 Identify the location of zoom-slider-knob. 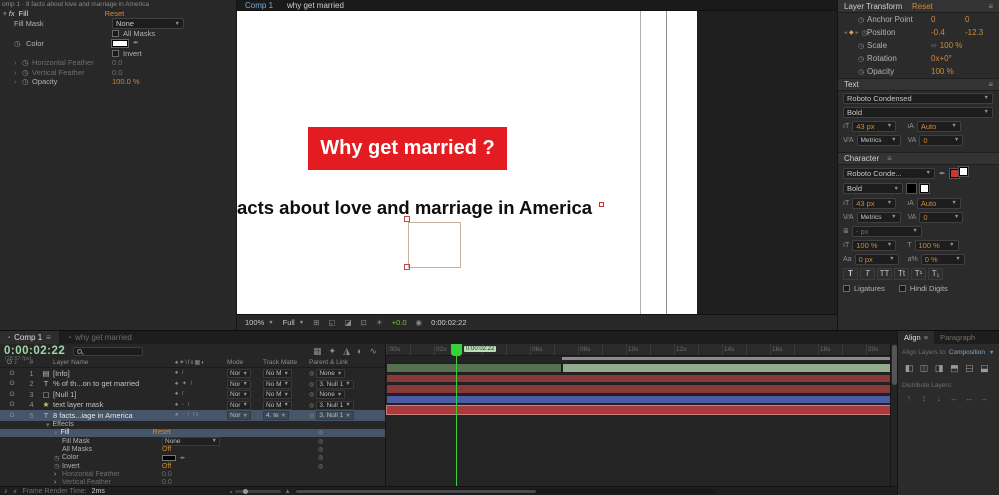
(246, 491).